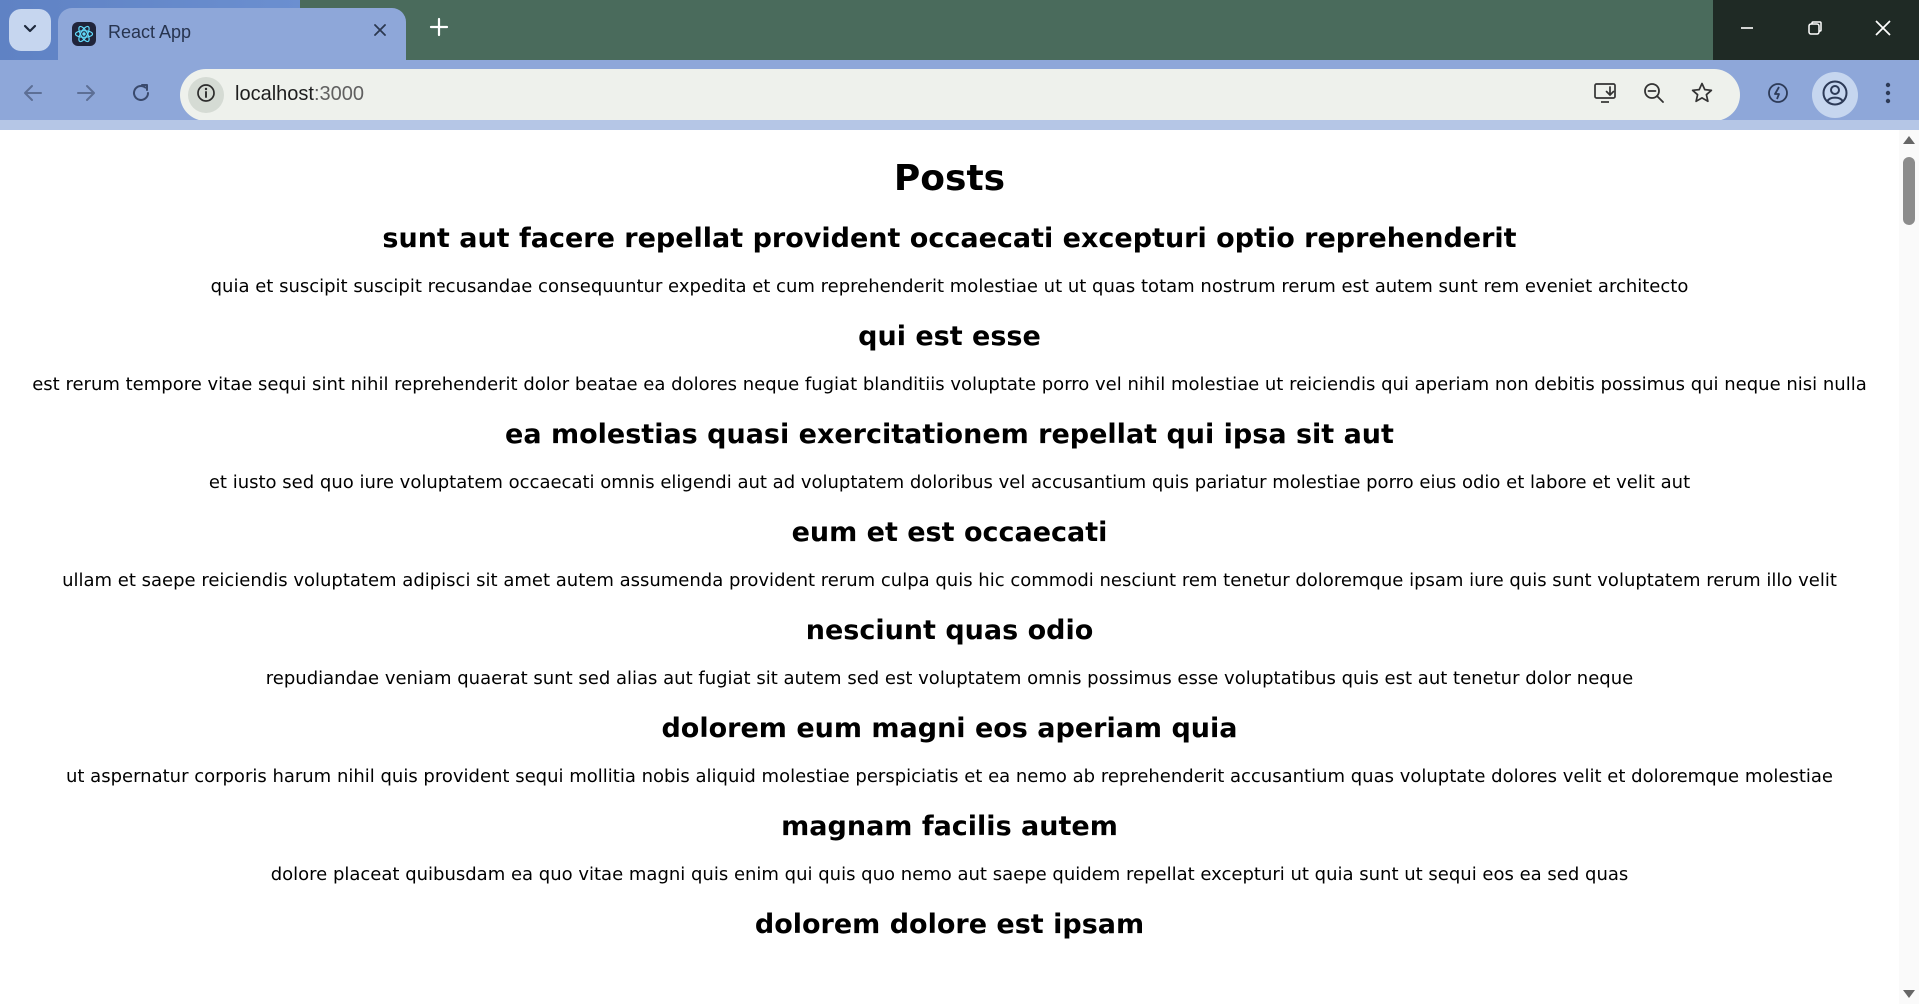 This screenshot has height=1004, width=1919. I want to click on reload-button, so click(141, 95).